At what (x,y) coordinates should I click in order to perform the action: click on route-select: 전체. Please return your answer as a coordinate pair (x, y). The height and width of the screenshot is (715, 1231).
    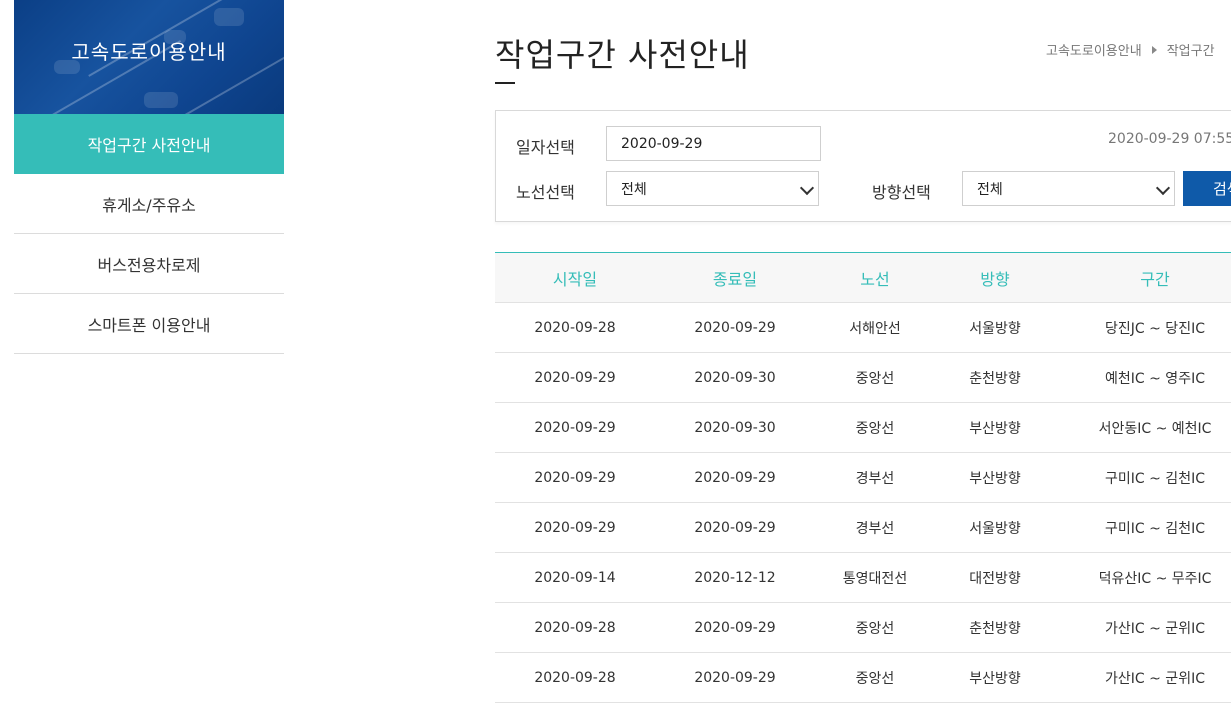
    Looking at the image, I should click on (712, 188).